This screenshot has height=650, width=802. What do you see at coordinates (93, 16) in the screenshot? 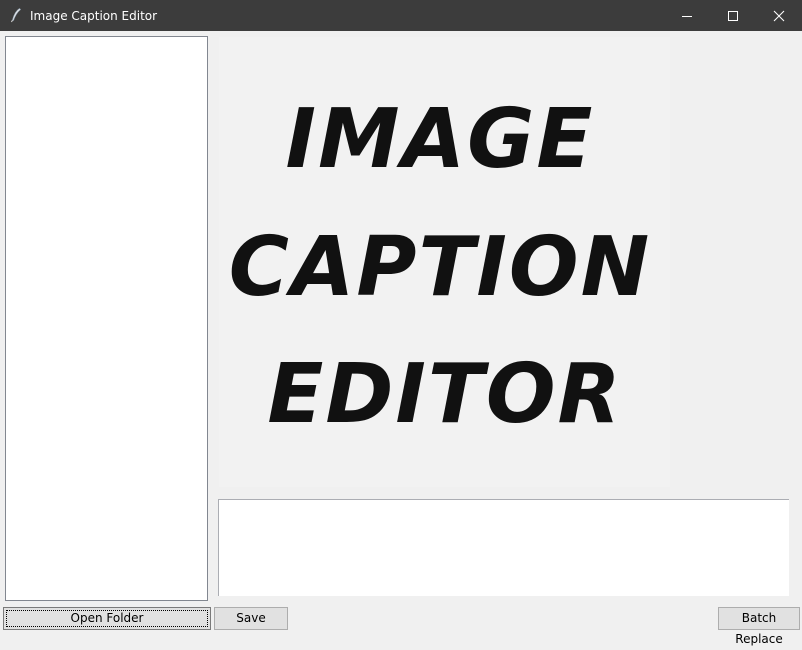
I see `window-title: Image Caption Editor` at bounding box center [93, 16].